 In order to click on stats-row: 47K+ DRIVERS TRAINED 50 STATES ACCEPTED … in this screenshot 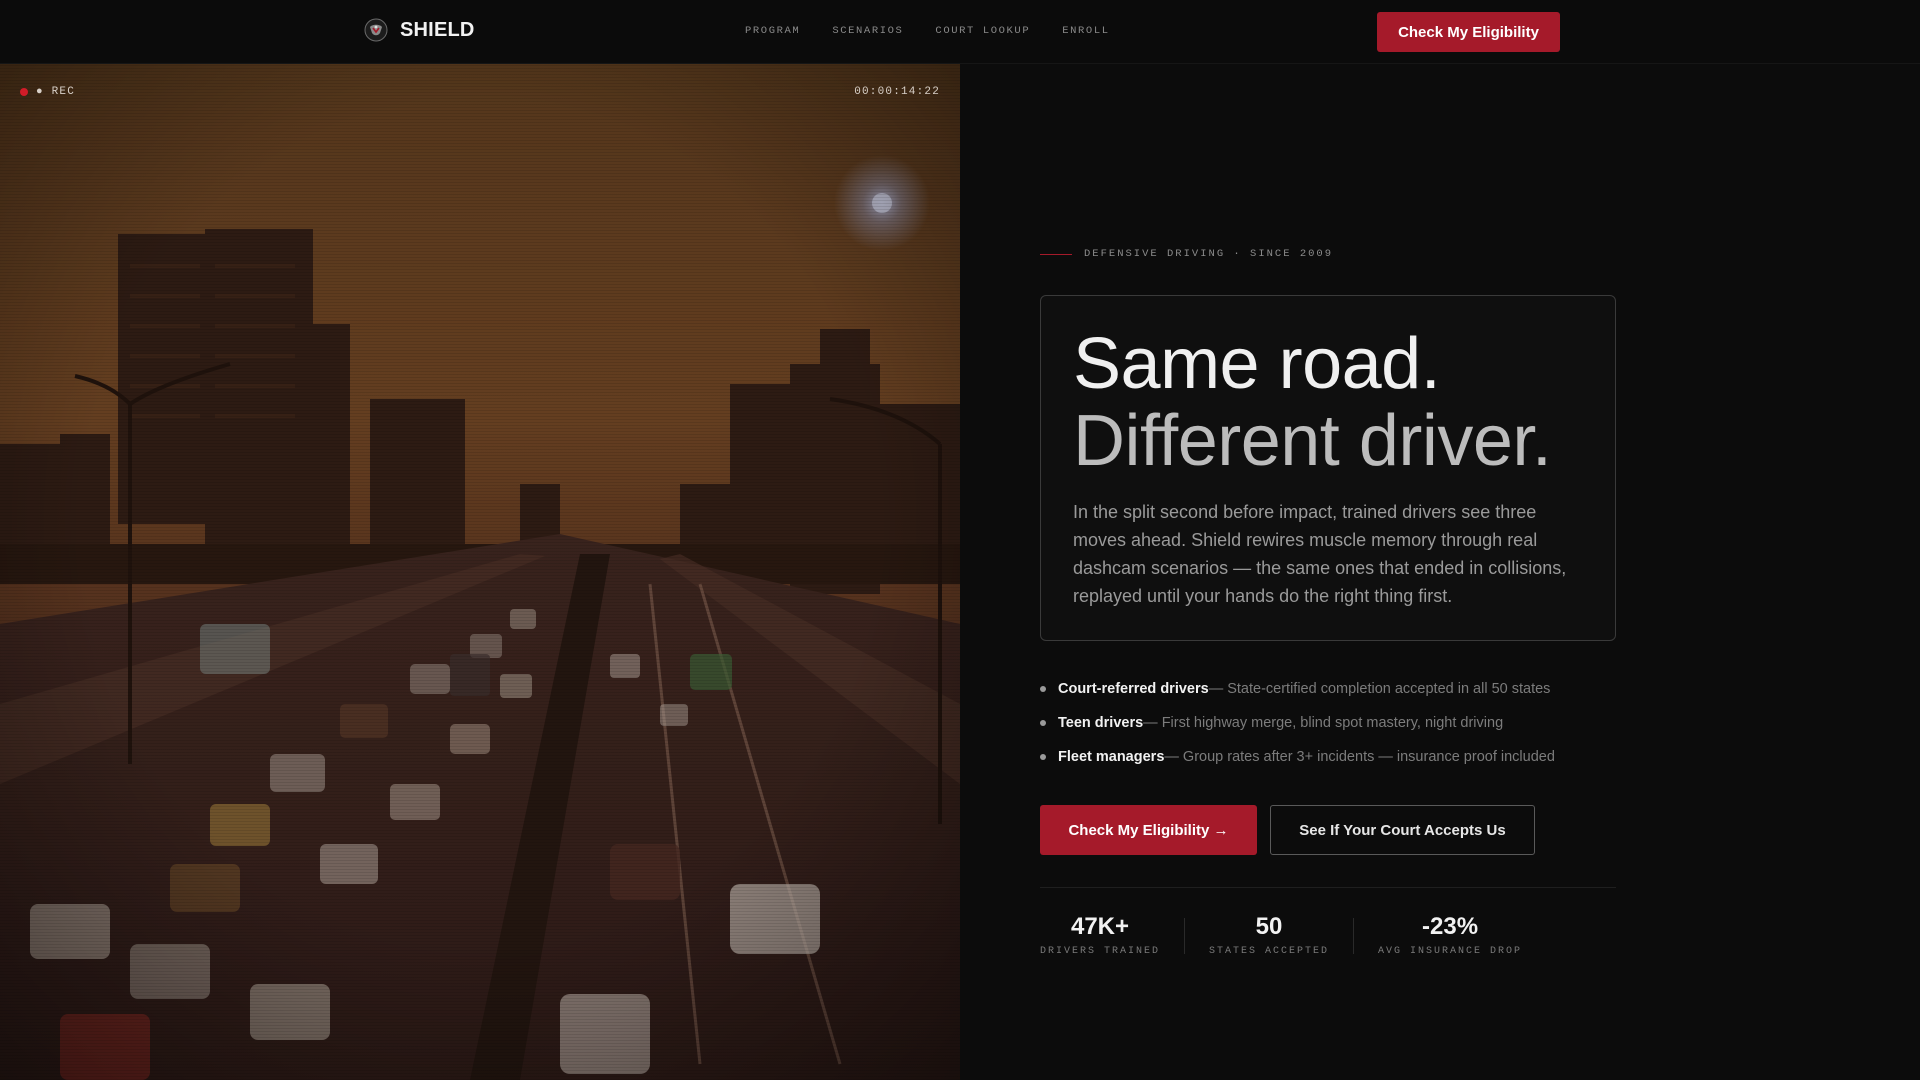, I will do `click(1281, 934)`.